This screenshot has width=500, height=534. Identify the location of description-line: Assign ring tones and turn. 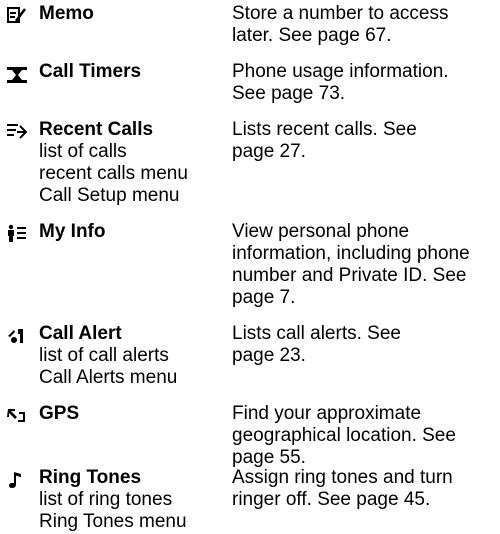
(342, 477).